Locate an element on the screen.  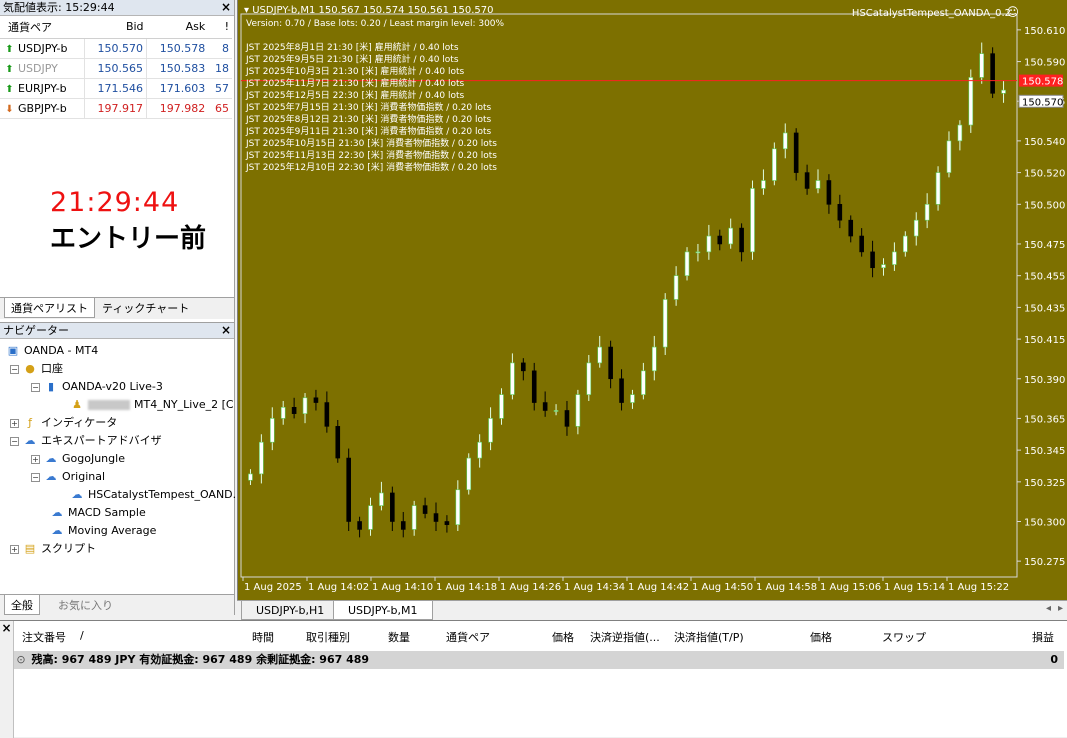
col-size: 数量 is located at coordinates (399, 637).